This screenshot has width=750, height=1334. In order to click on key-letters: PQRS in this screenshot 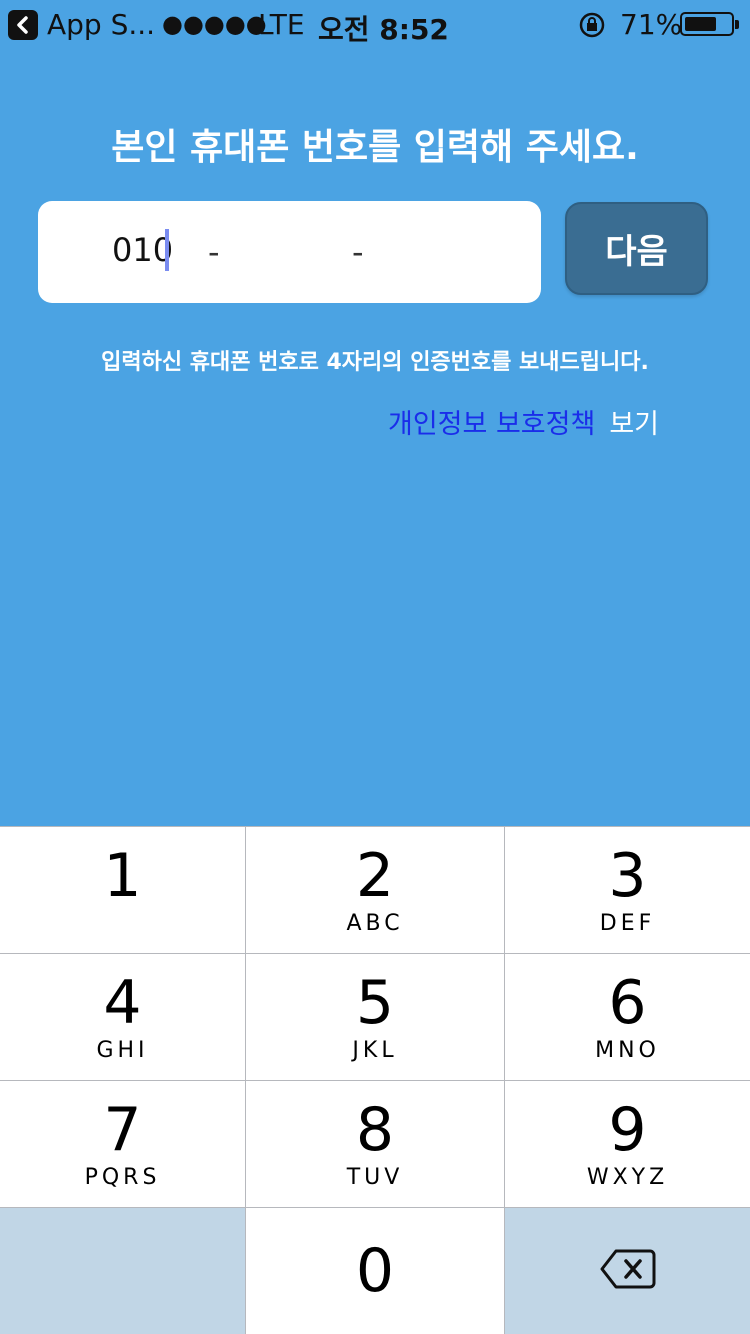, I will do `click(122, 1177)`.